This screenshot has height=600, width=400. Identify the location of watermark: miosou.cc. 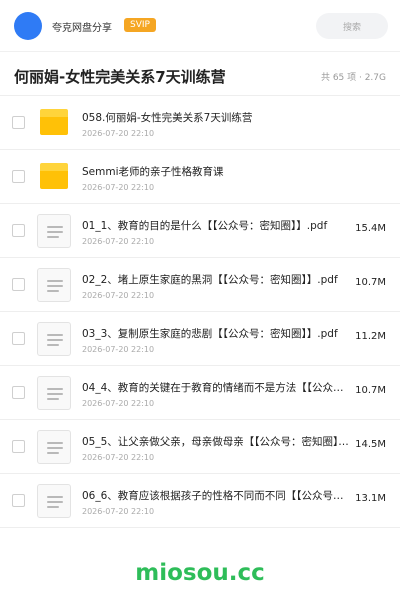
(200, 573).